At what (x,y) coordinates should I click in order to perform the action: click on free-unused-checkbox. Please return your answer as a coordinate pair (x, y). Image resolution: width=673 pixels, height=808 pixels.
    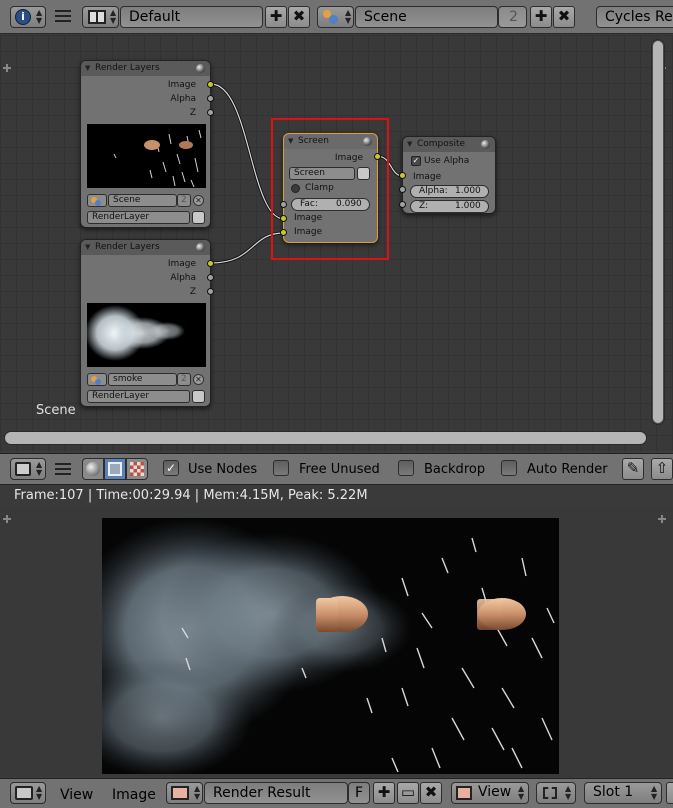
    Looking at the image, I should click on (281, 468).